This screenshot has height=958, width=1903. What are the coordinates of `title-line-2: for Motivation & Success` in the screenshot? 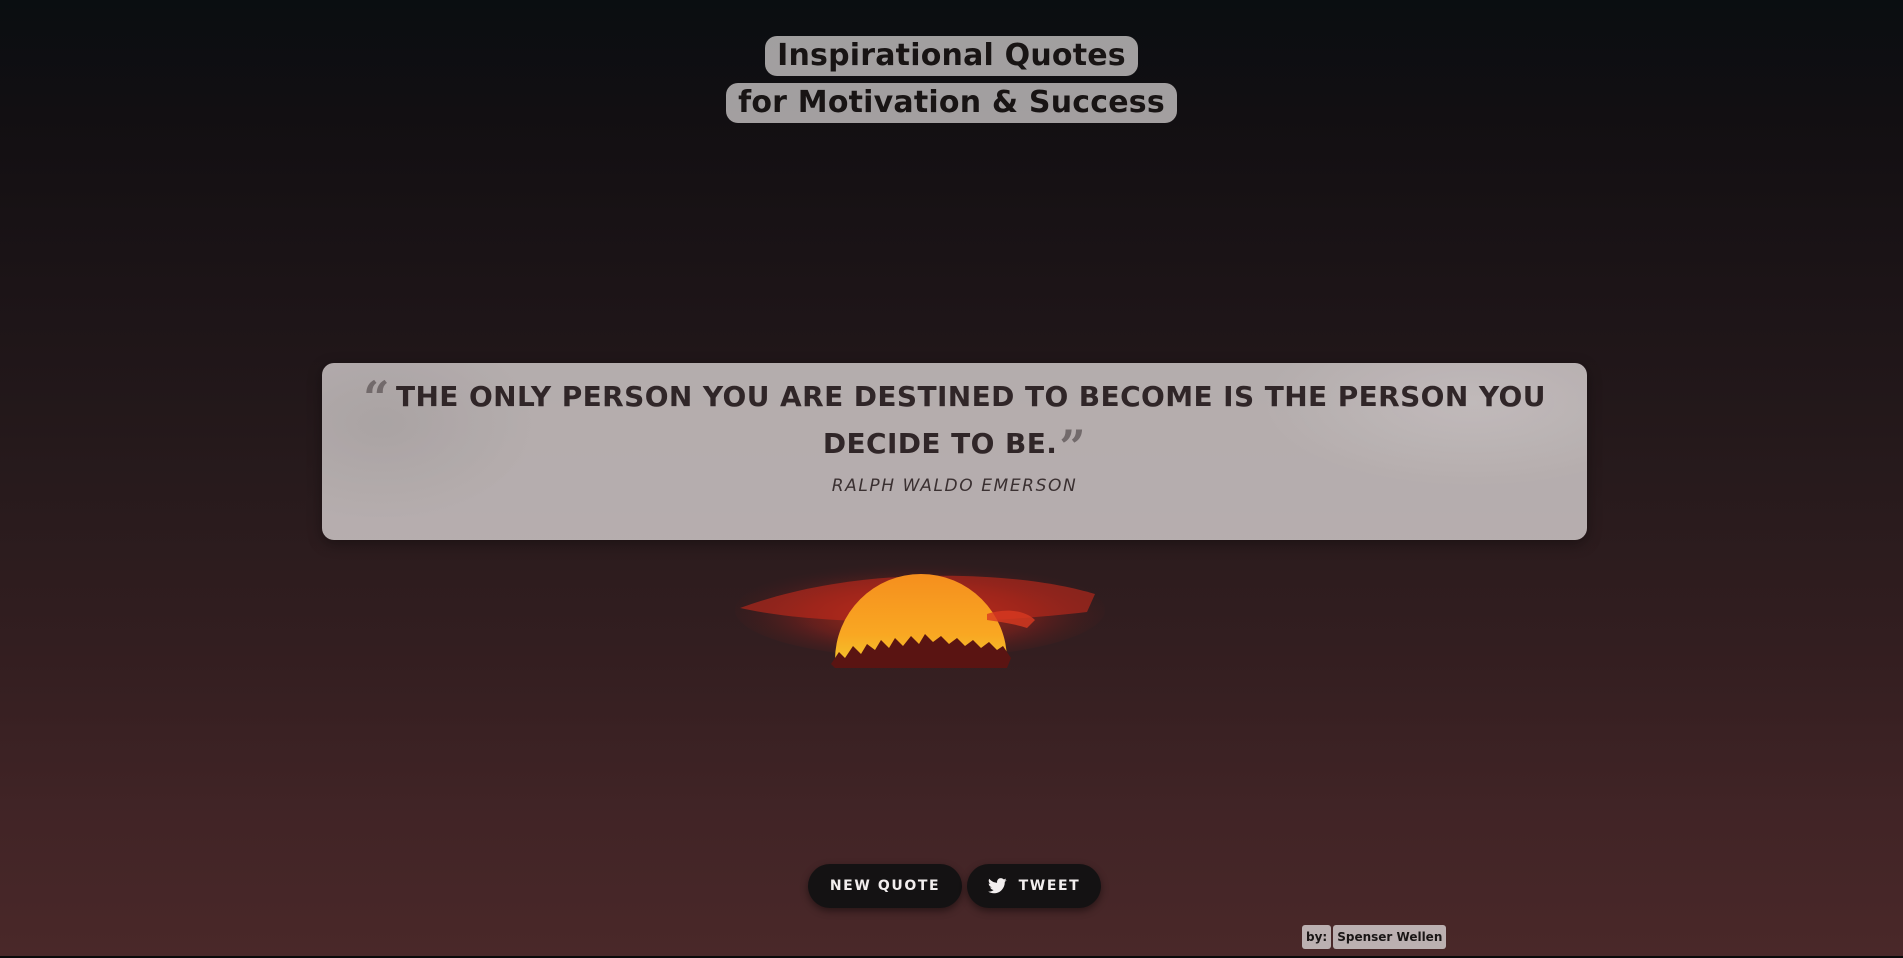 It's located at (951, 103).